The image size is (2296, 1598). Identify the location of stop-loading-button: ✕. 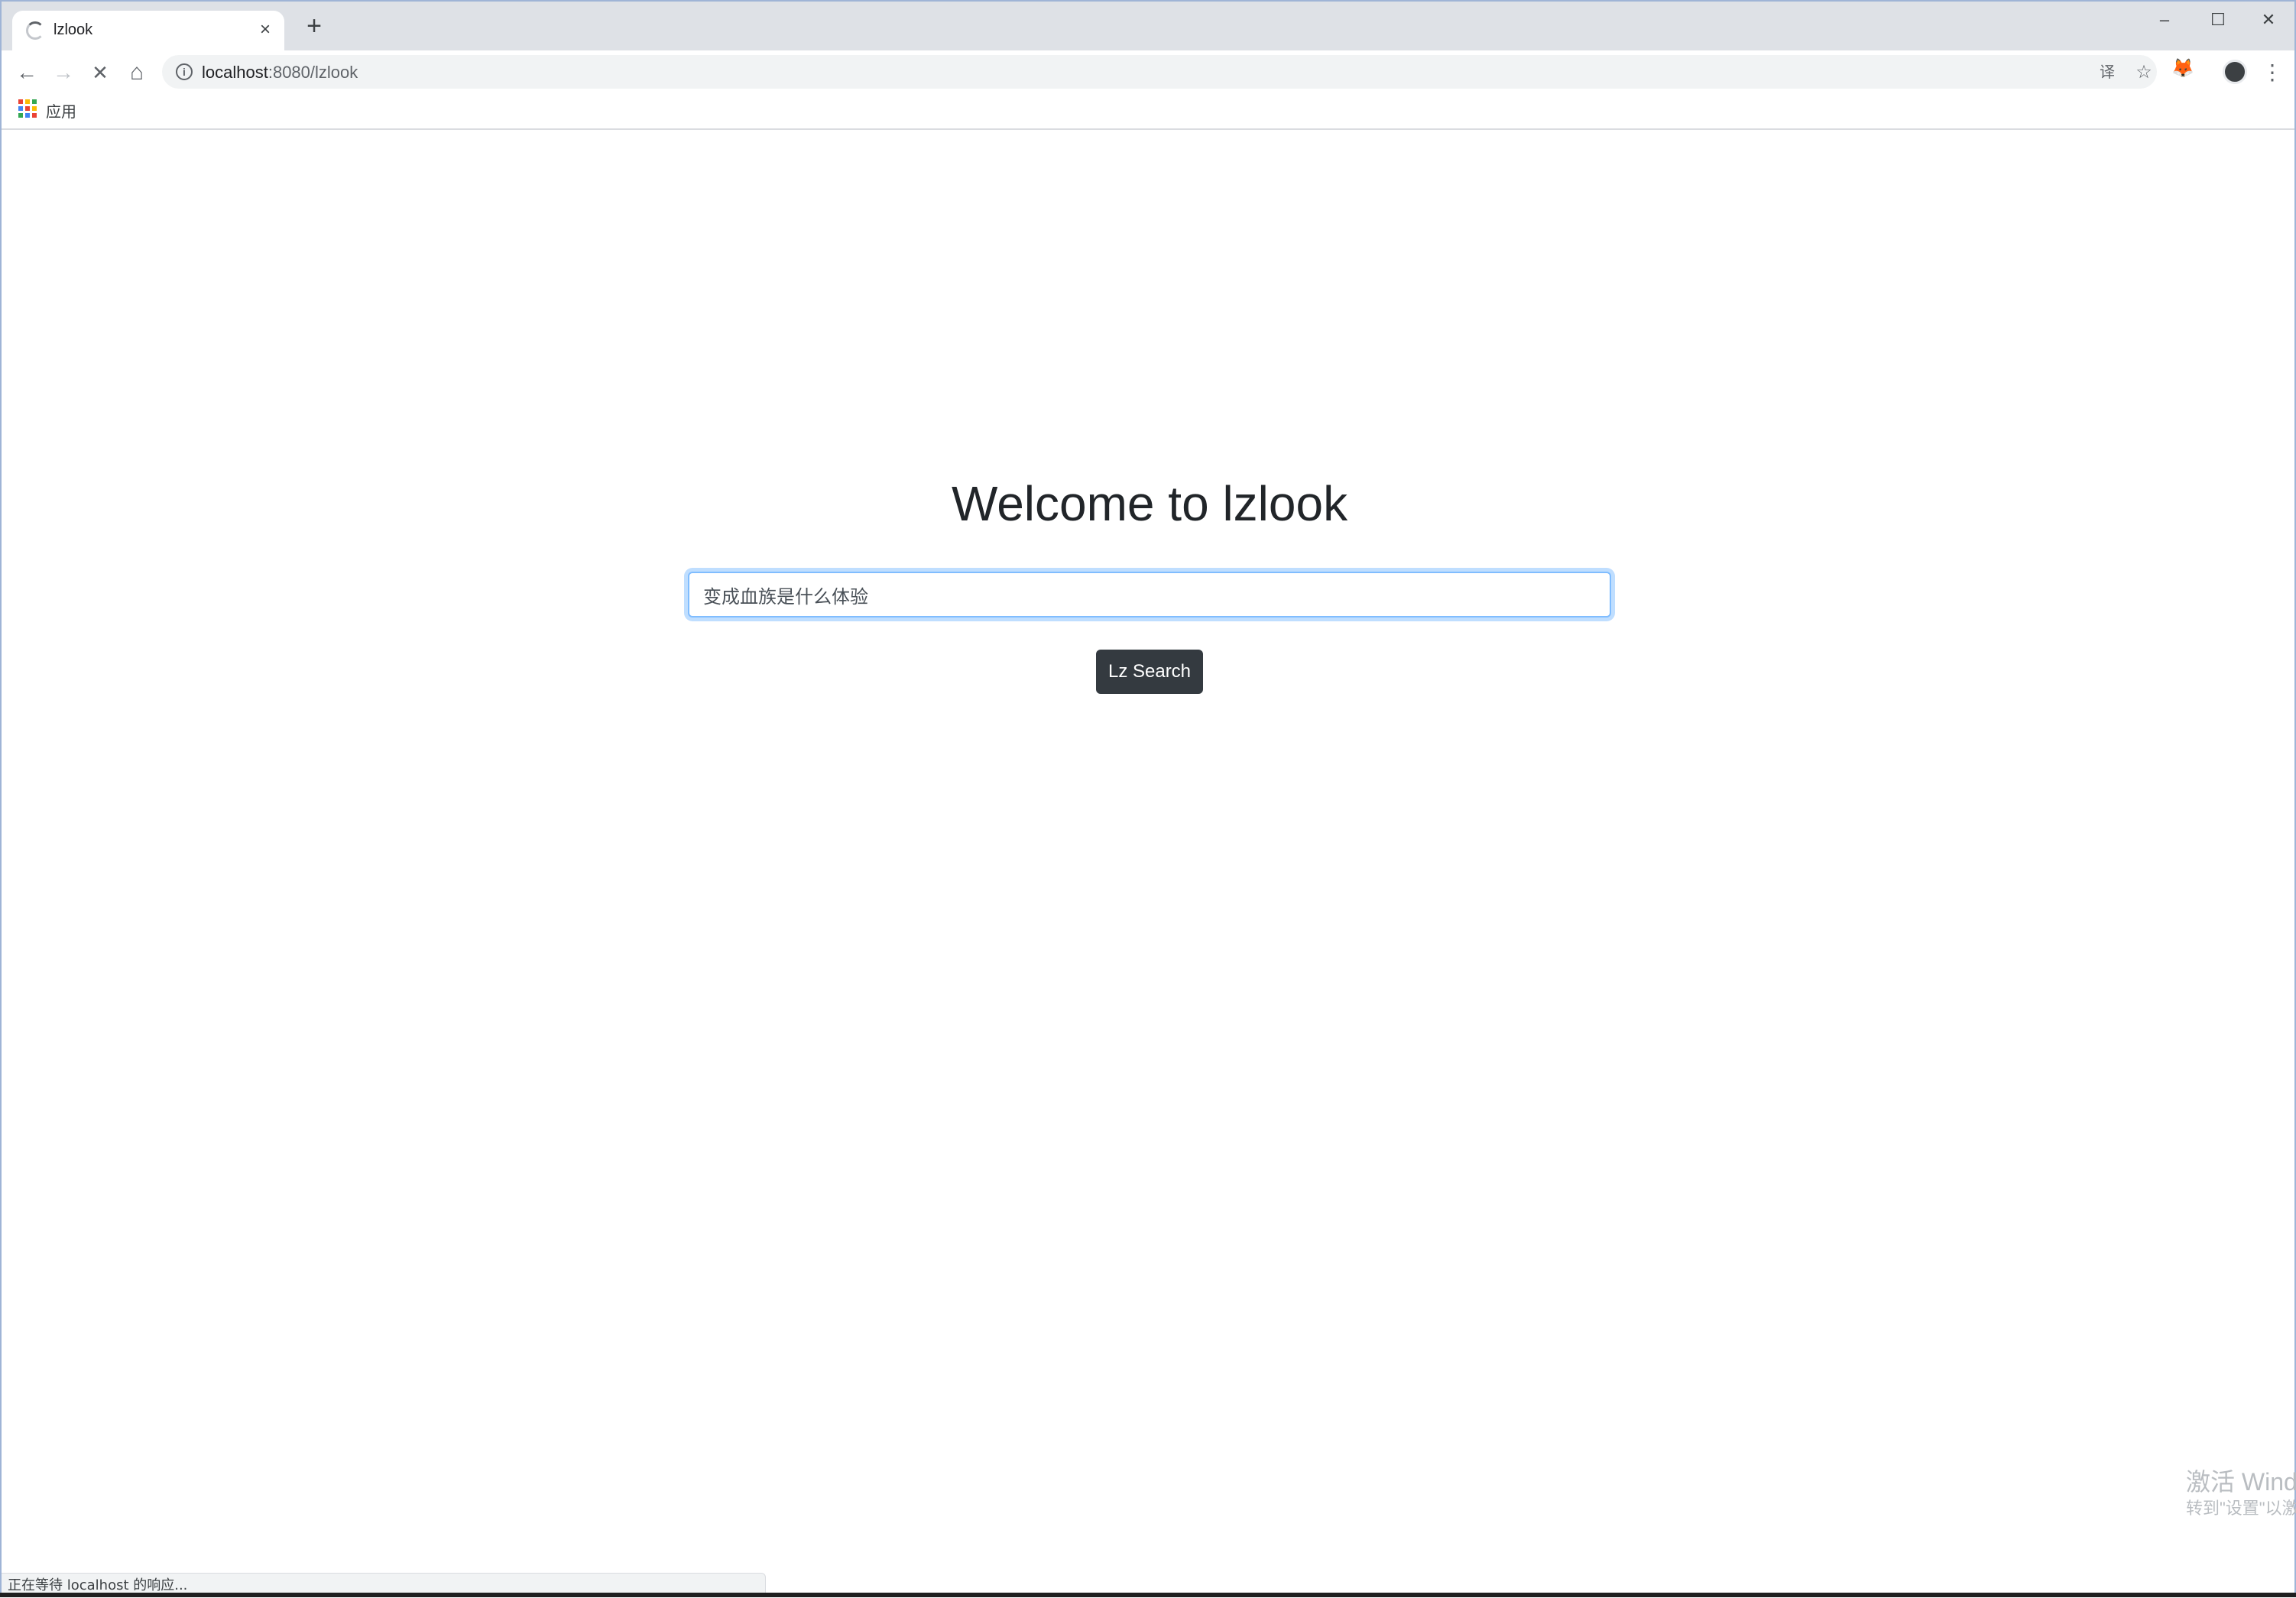
(100, 73).